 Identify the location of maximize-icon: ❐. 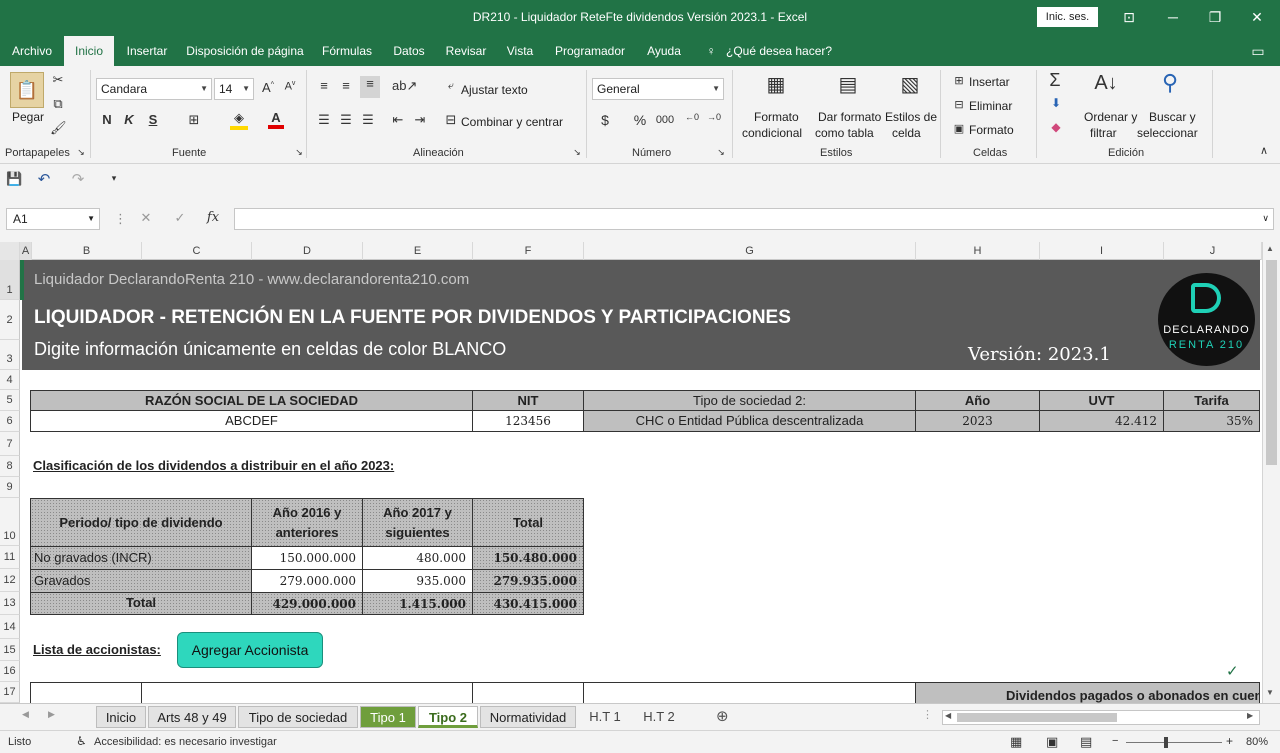
(1215, 17).